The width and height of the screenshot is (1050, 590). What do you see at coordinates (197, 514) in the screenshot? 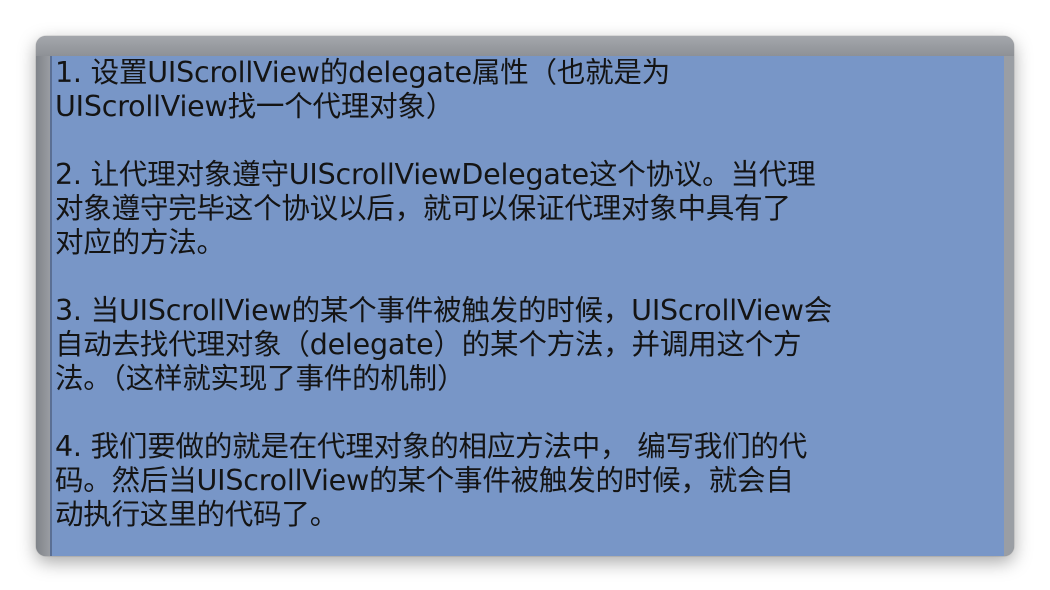
I see `paragraph-4-line-3: 动执行这里的代码了。` at bounding box center [197, 514].